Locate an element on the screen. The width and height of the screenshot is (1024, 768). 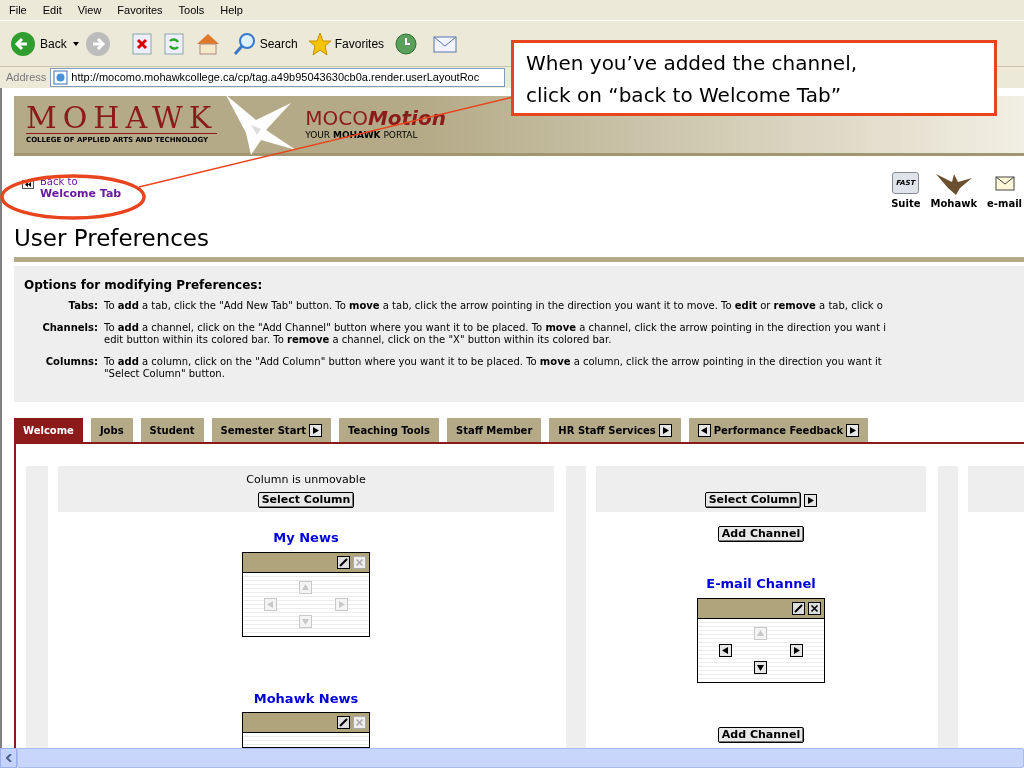
dropdown-icon is located at coordinates (75, 43).